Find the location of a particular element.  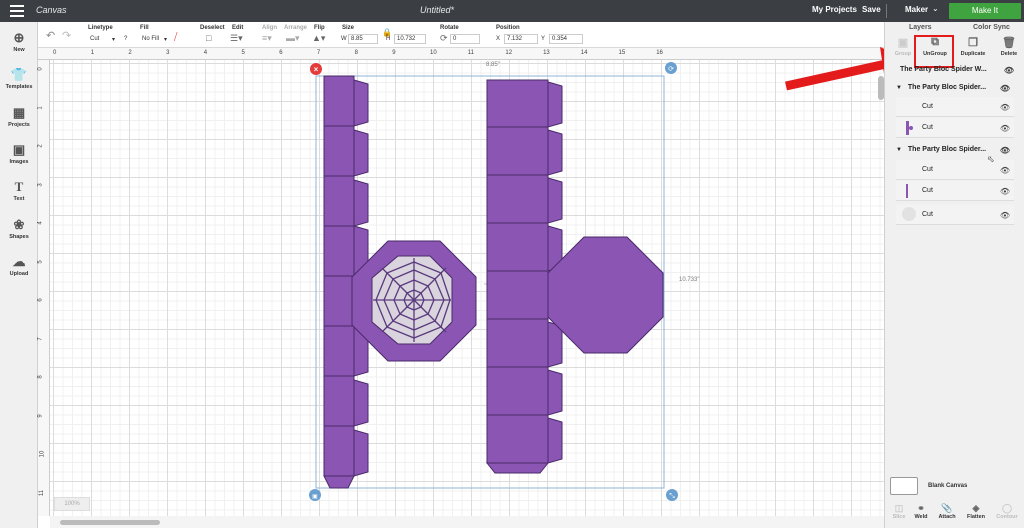

weld-button: ⚭ Weld is located at coordinates (921, 511).